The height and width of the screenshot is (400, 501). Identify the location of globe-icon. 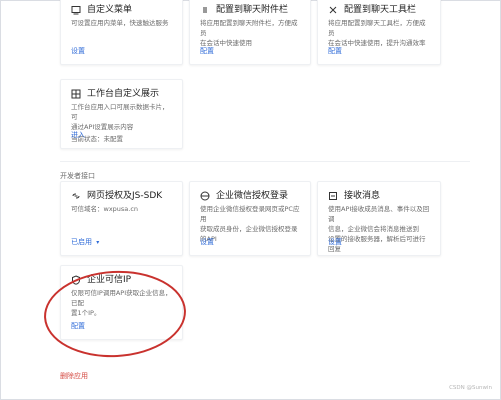
(205, 196).